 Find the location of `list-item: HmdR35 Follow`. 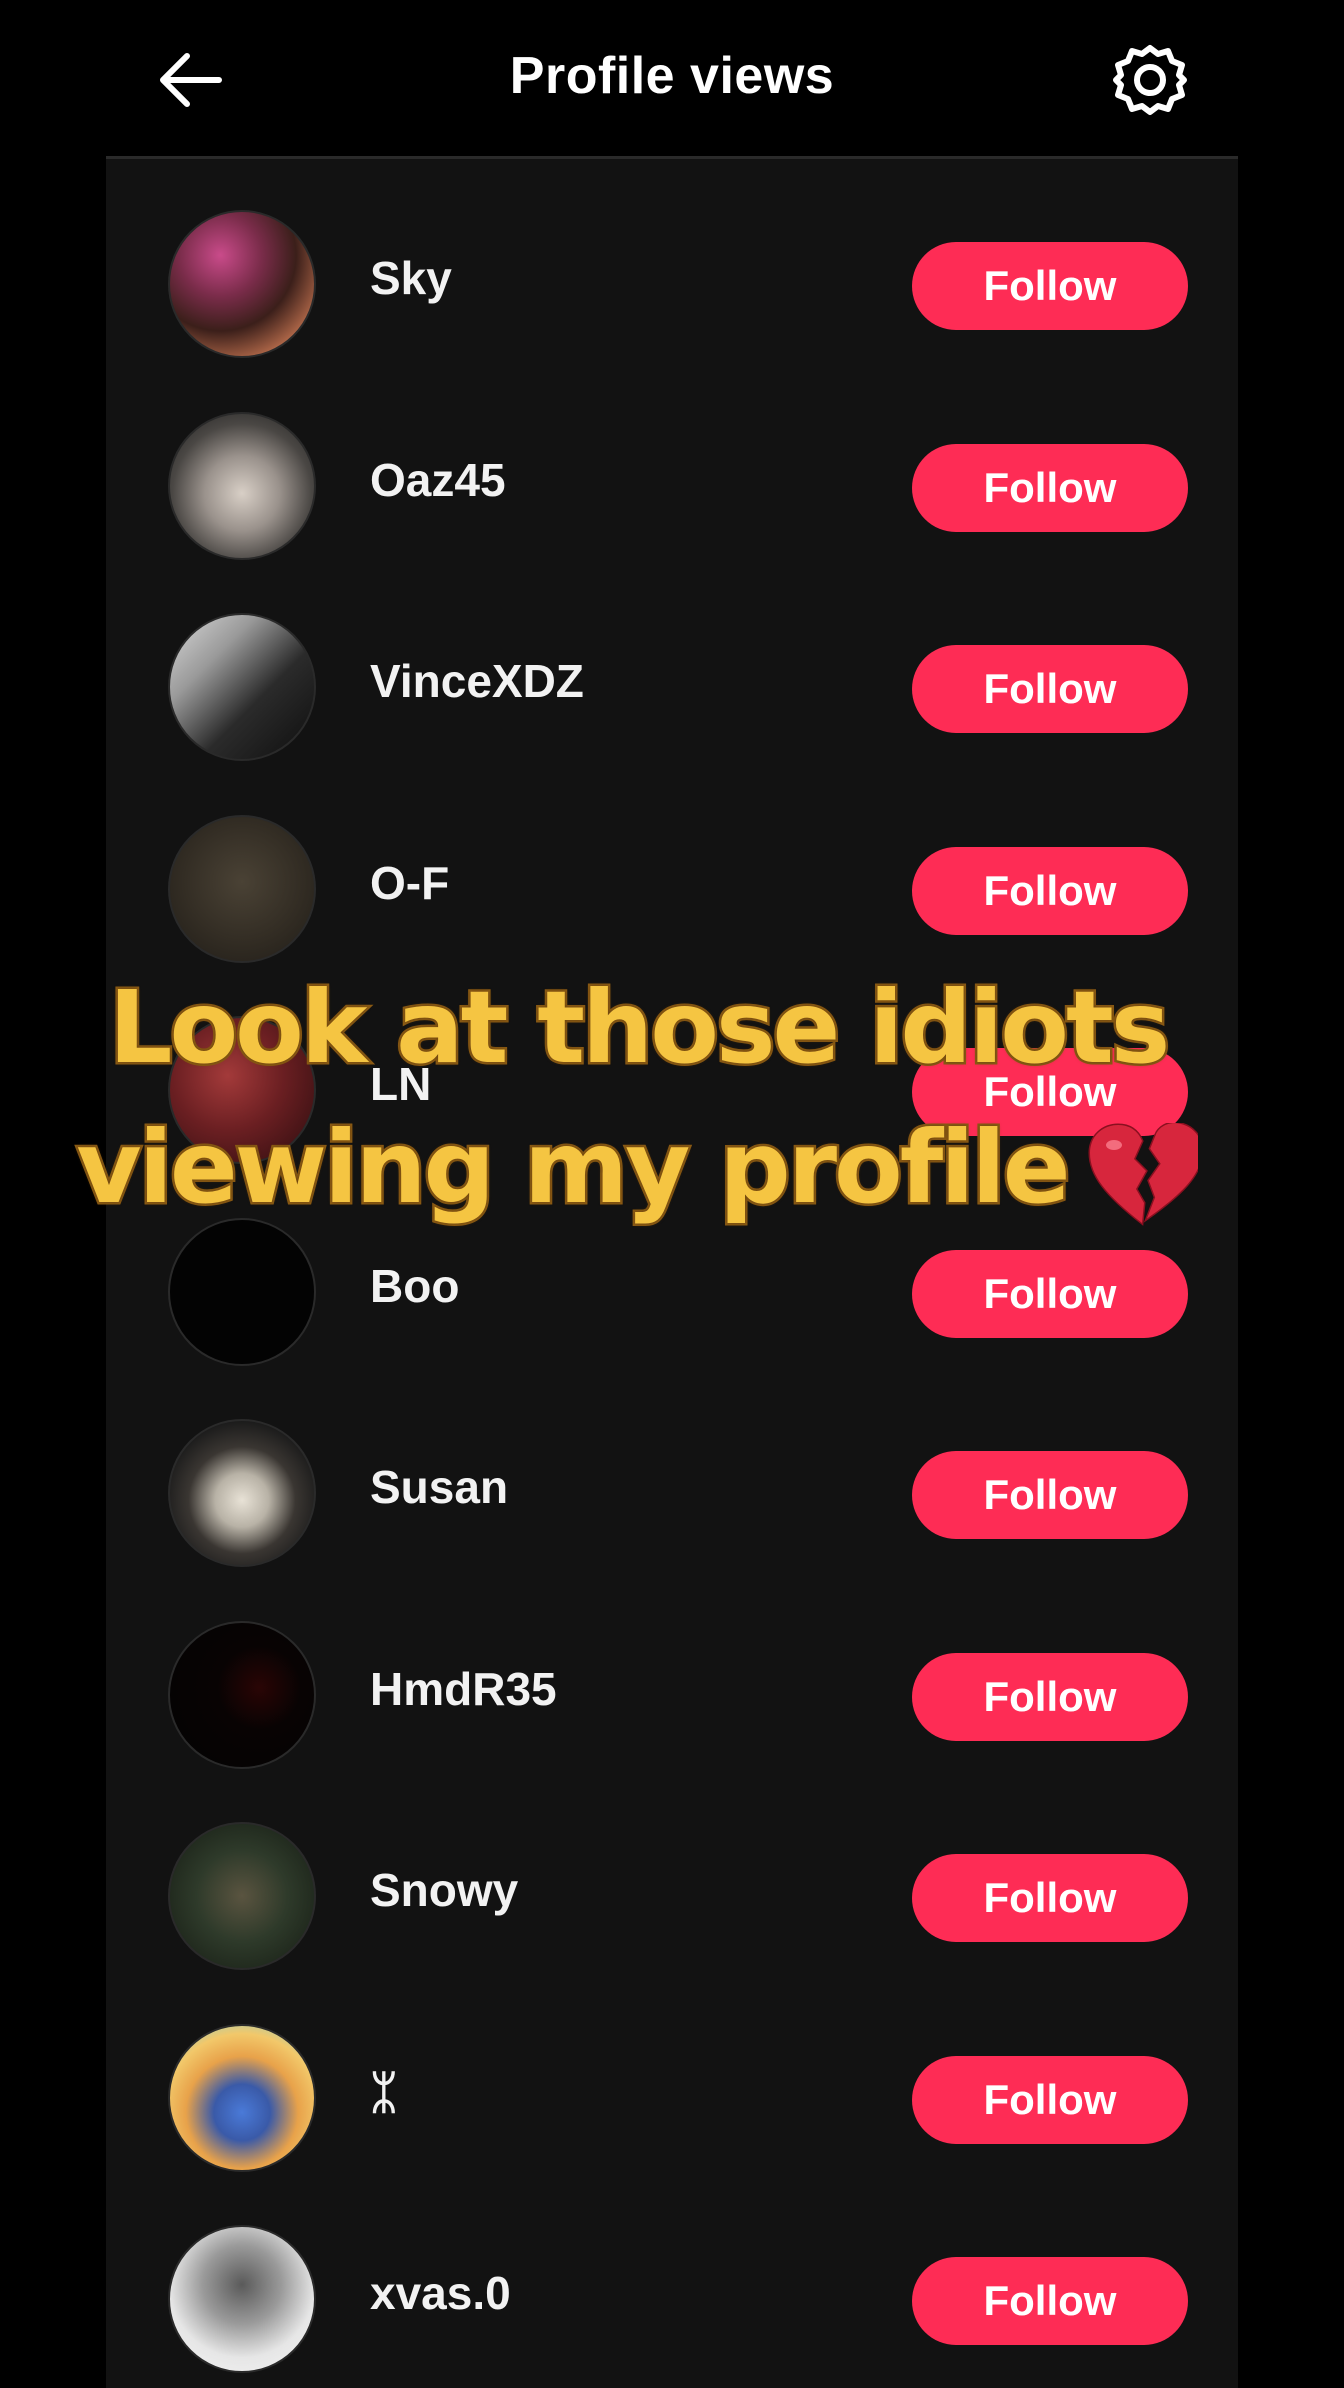

list-item: HmdR35 Follow is located at coordinates (672, 1699).